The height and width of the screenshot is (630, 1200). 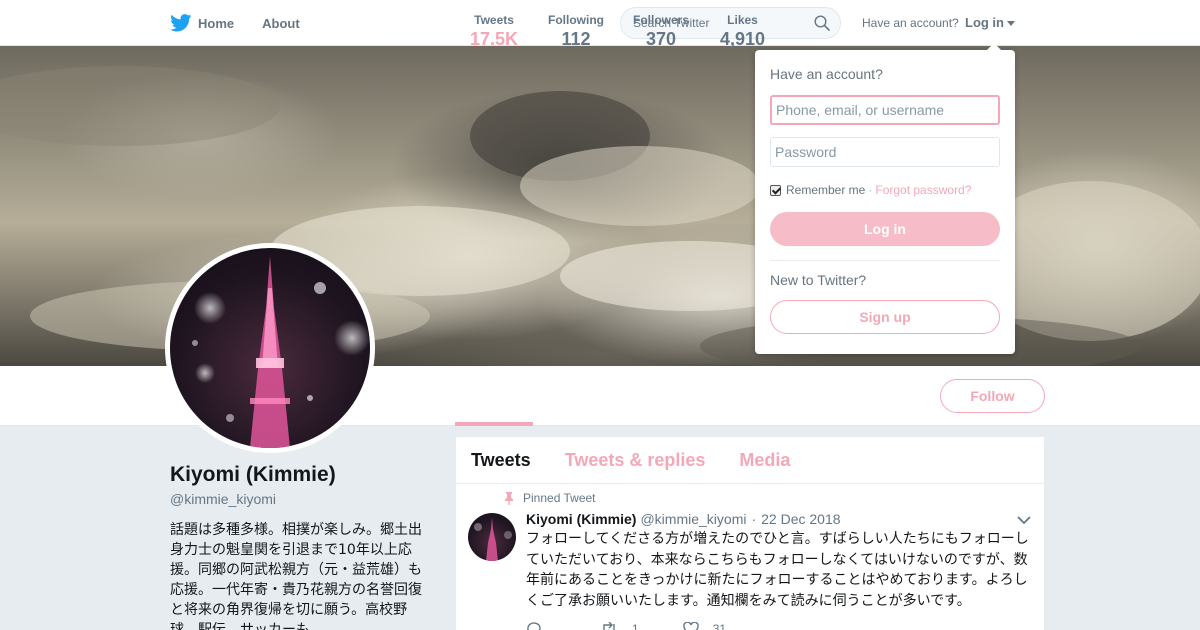 What do you see at coordinates (576, 39) in the screenshot?
I see `stat-following-value: 112` at bounding box center [576, 39].